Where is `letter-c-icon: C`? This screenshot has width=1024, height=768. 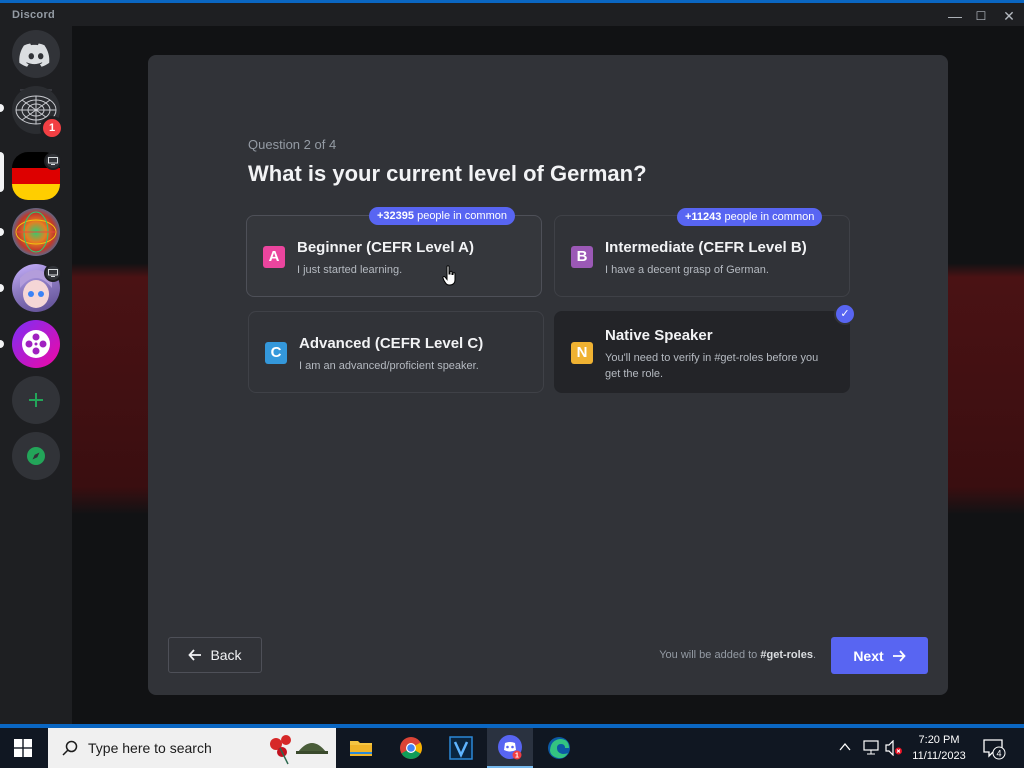 letter-c-icon: C is located at coordinates (276, 353).